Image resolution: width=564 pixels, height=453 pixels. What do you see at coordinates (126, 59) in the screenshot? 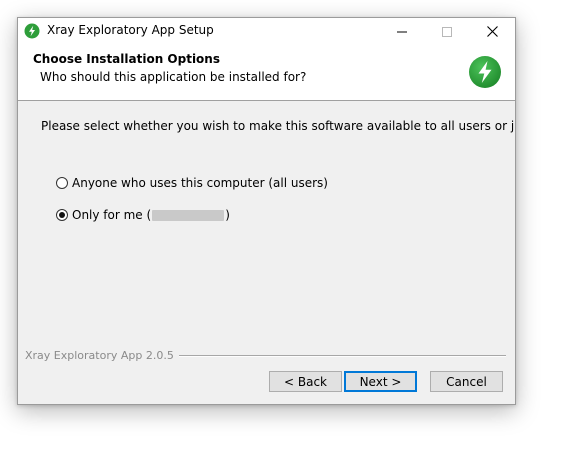
I see `page-title: Choose Installation Options` at bounding box center [126, 59].